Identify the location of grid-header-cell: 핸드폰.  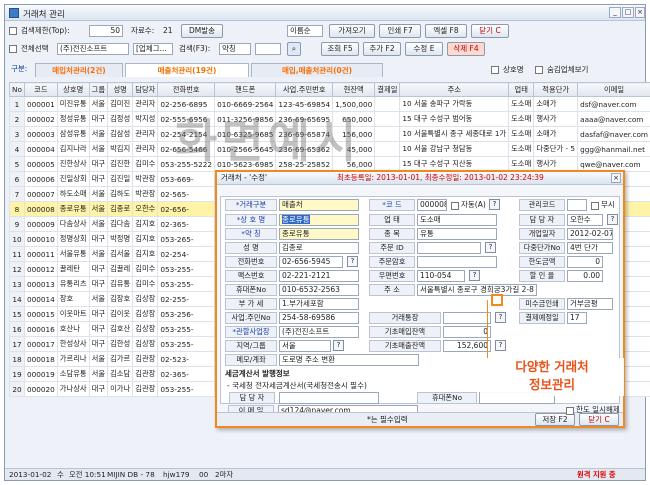
(245, 89).